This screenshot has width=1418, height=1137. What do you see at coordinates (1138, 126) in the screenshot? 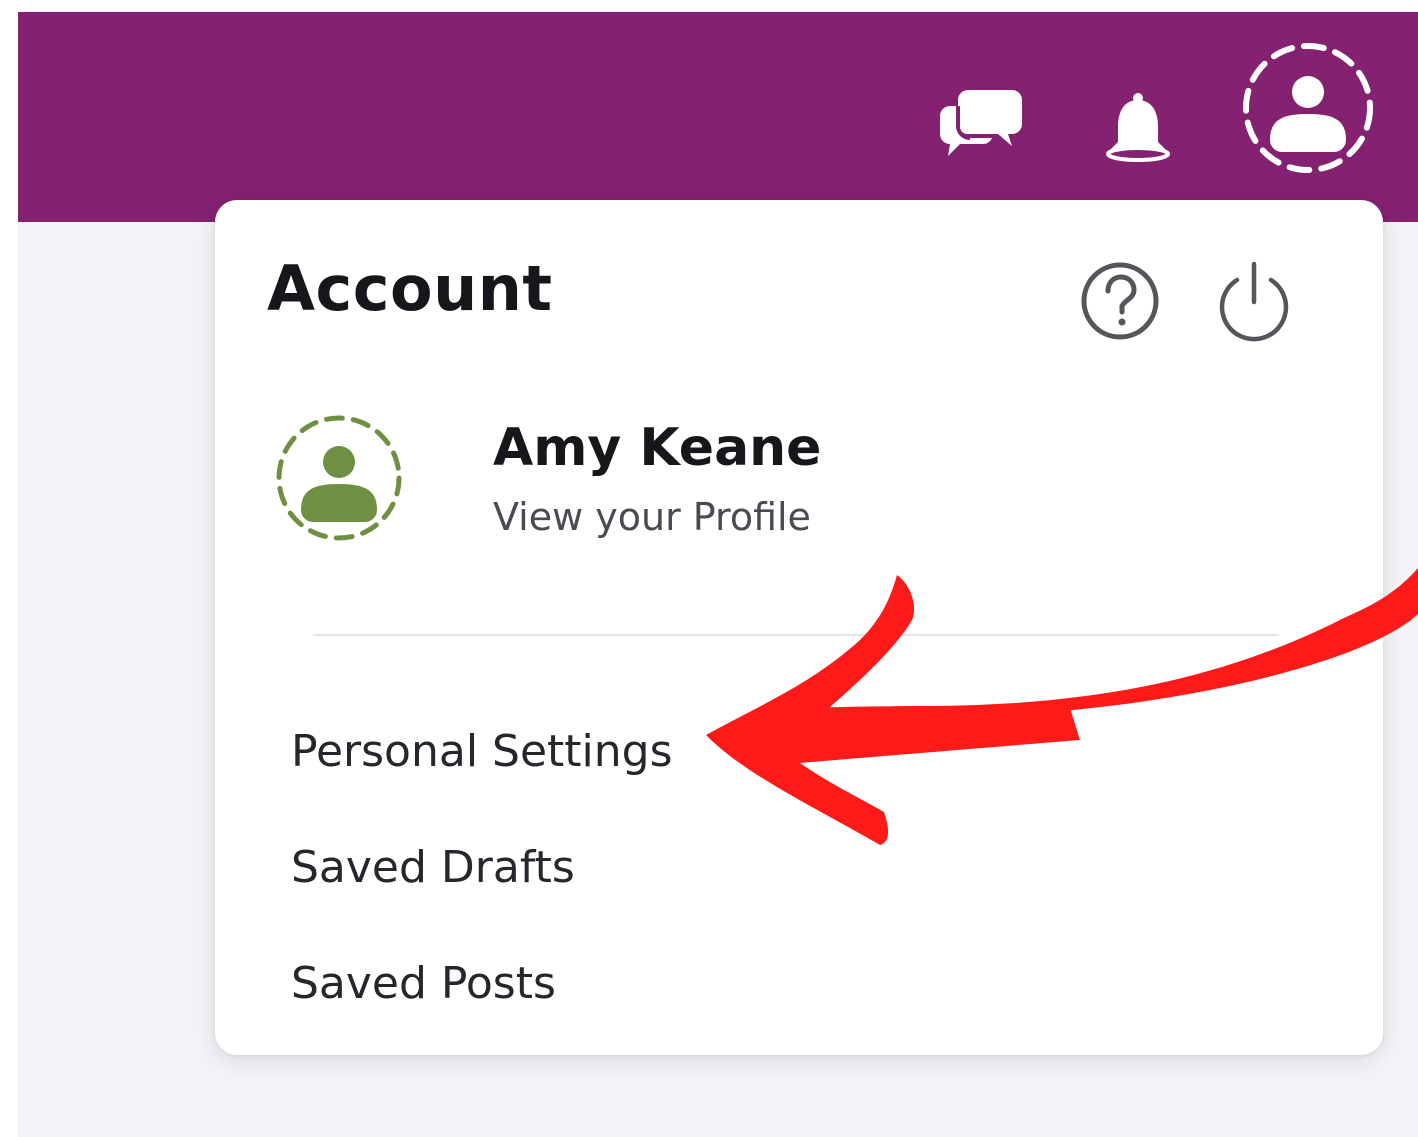
I see `bell-icon` at bounding box center [1138, 126].